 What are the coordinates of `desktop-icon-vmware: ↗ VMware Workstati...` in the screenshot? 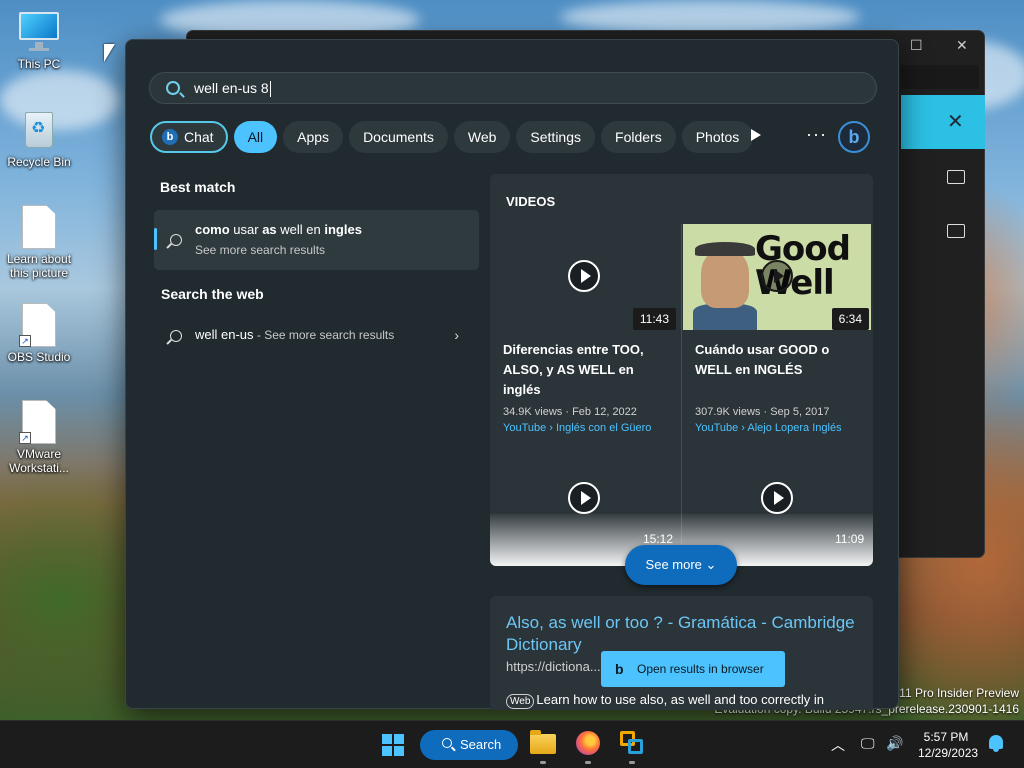 It's located at (39, 437).